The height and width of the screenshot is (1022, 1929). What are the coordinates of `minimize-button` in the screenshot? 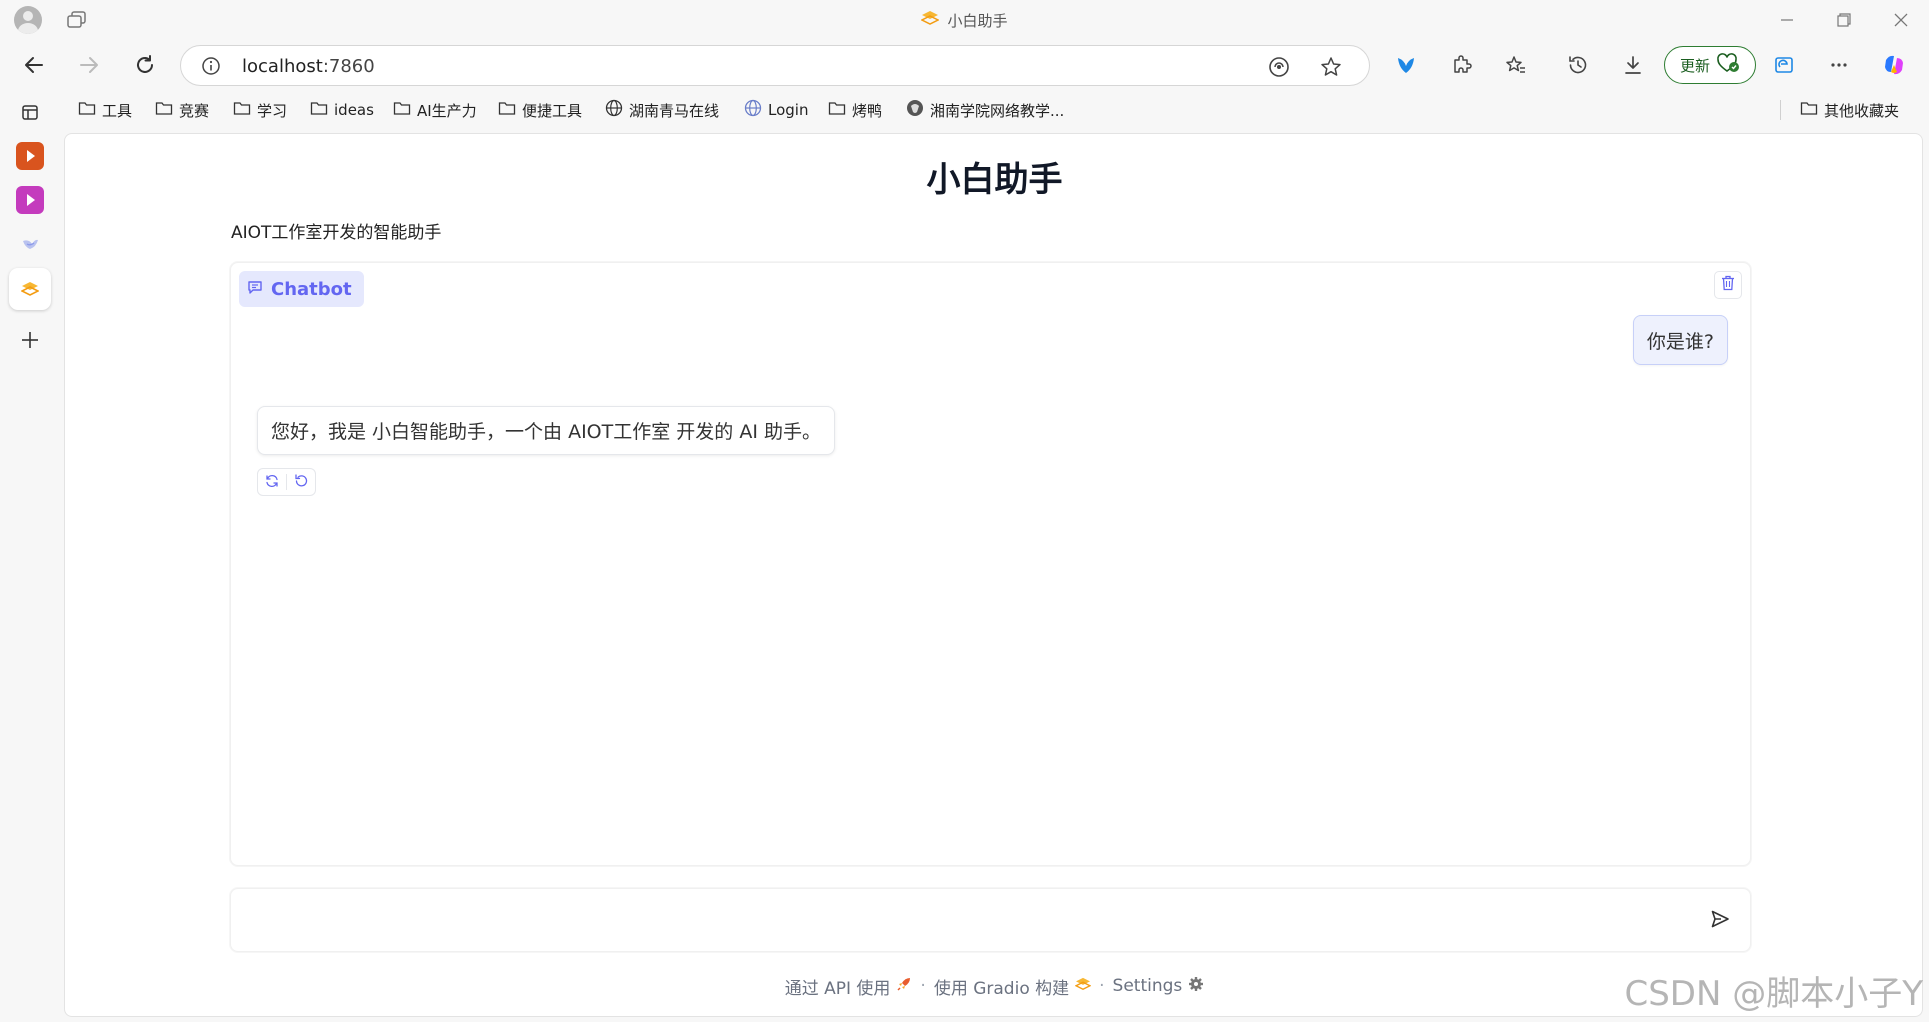 It's located at (1786, 20).